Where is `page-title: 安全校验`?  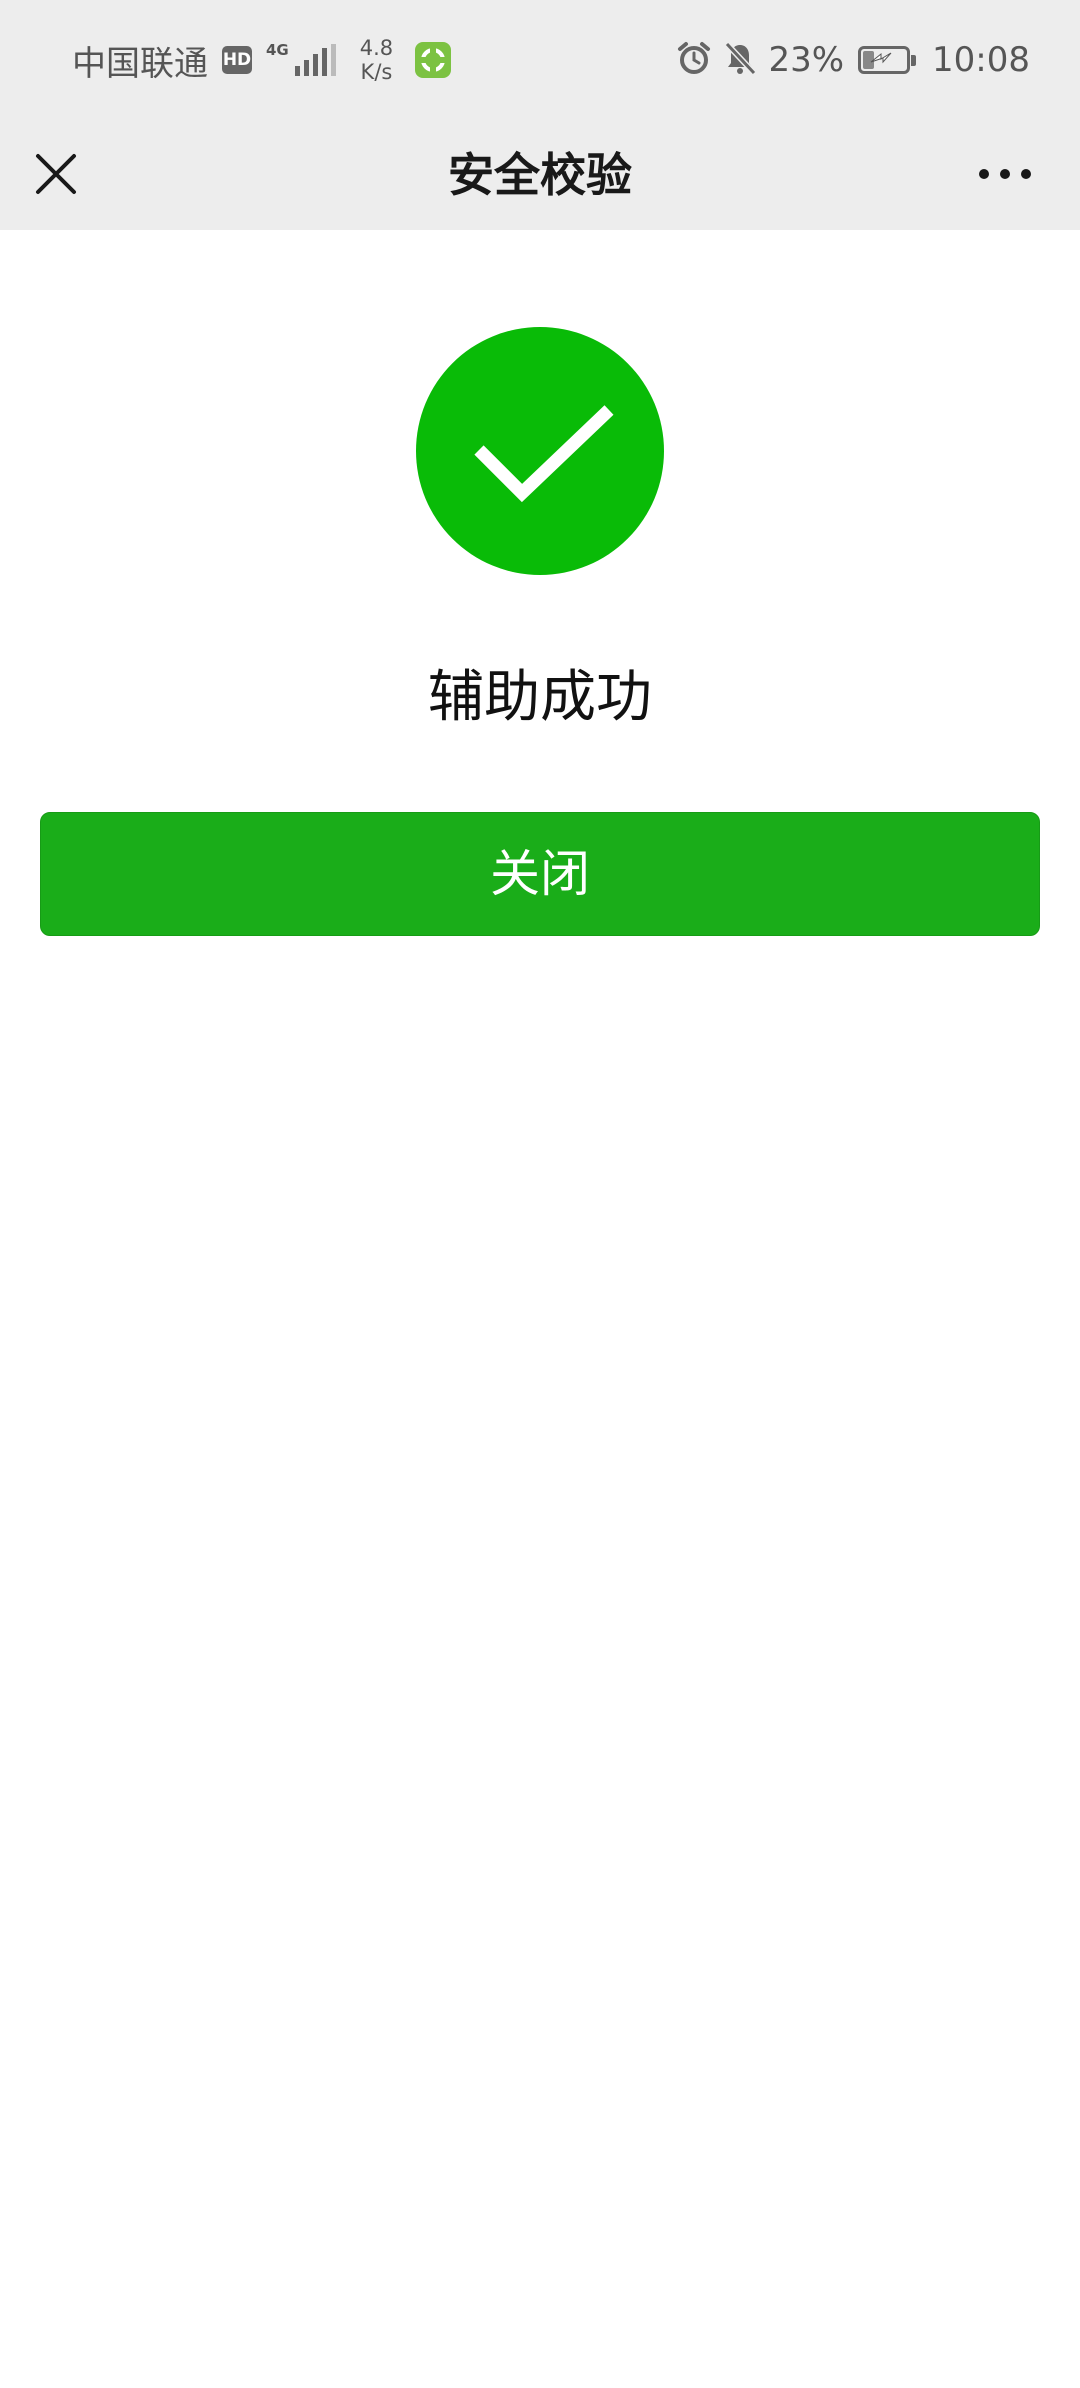 page-title: 安全校验 is located at coordinates (540, 175).